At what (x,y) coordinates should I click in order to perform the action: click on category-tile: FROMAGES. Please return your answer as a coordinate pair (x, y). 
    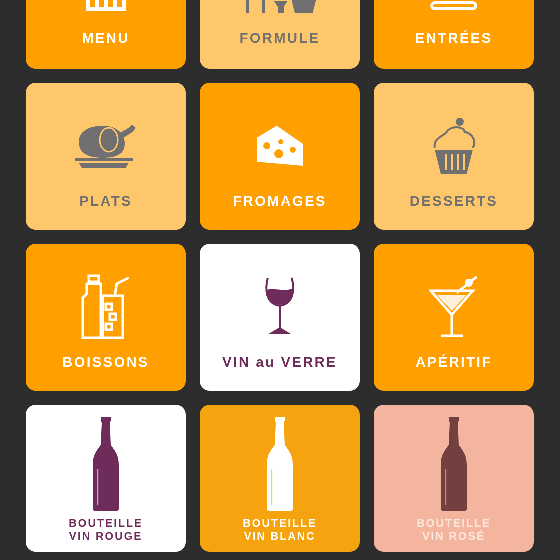
    Looking at the image, I should click on (280, 156).